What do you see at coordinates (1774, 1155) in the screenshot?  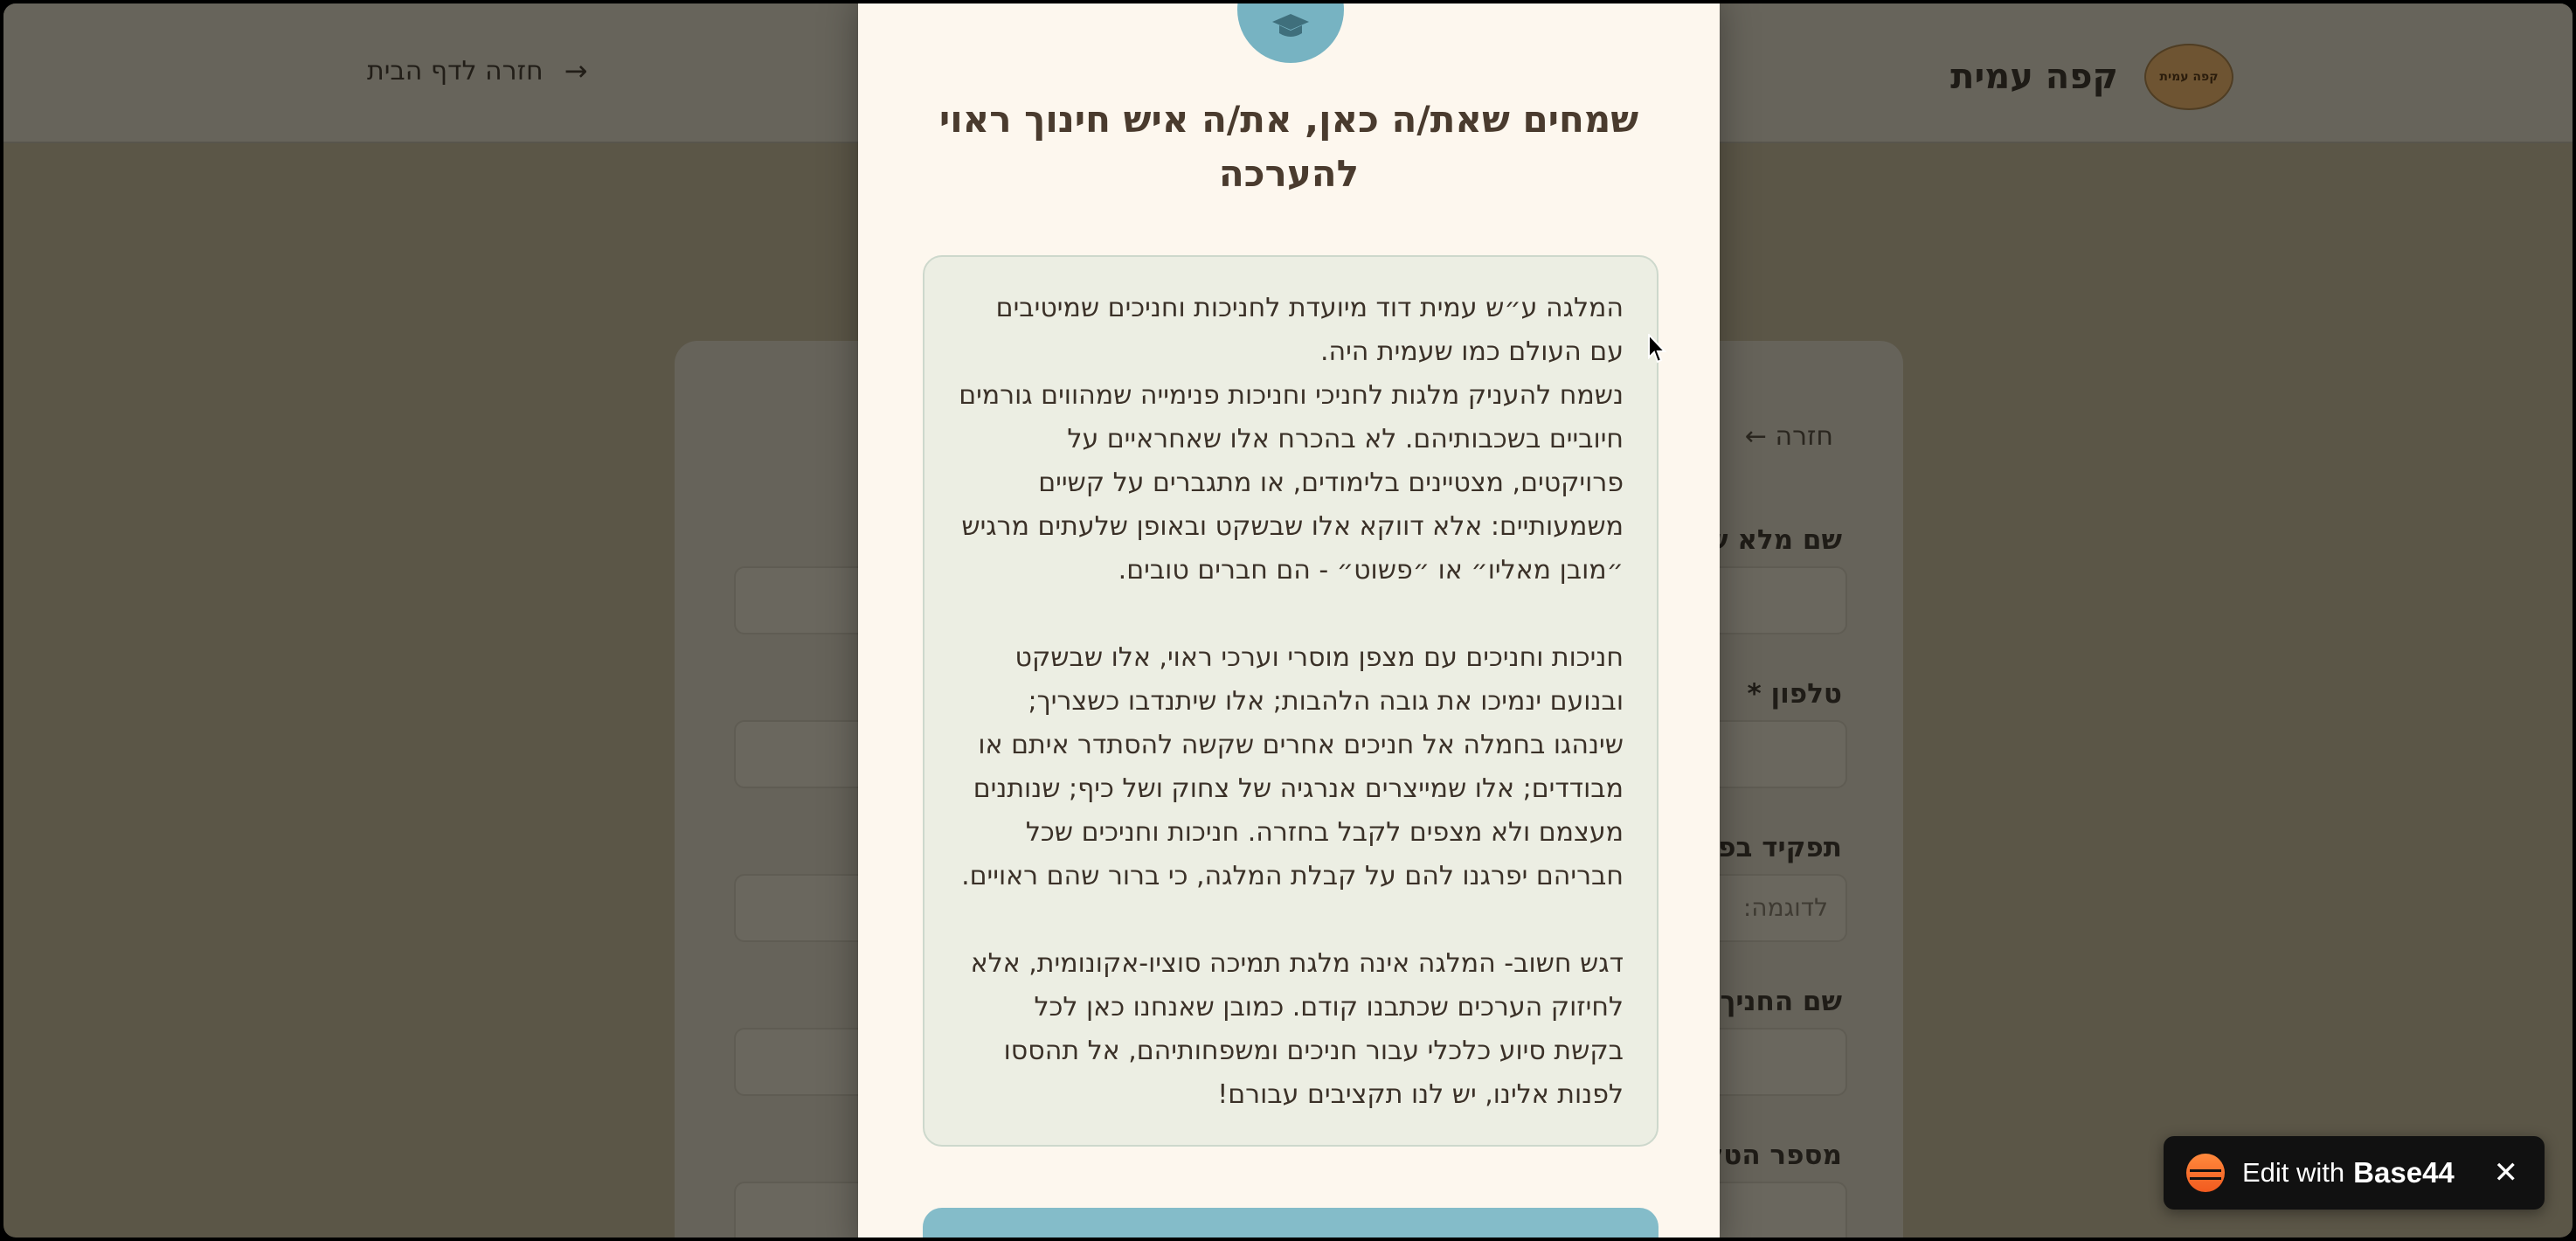 I see `form-label-student-phone: מספר הטל` at bounding box center [1774, 1155].